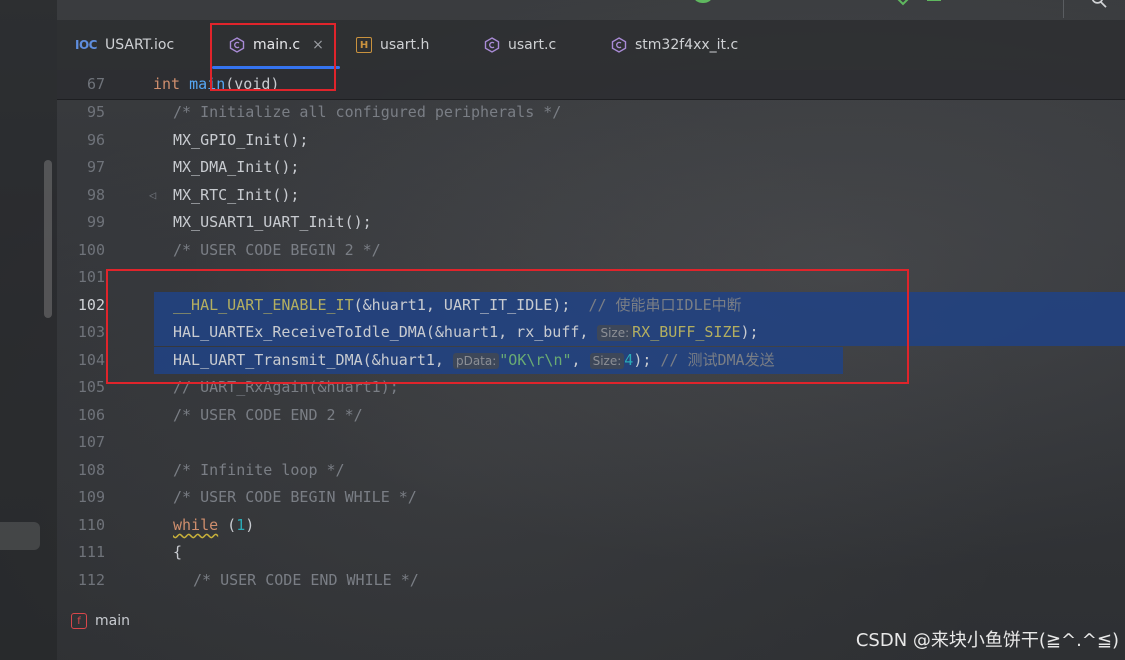  I want to click on code-text: {, so click(178, 552).